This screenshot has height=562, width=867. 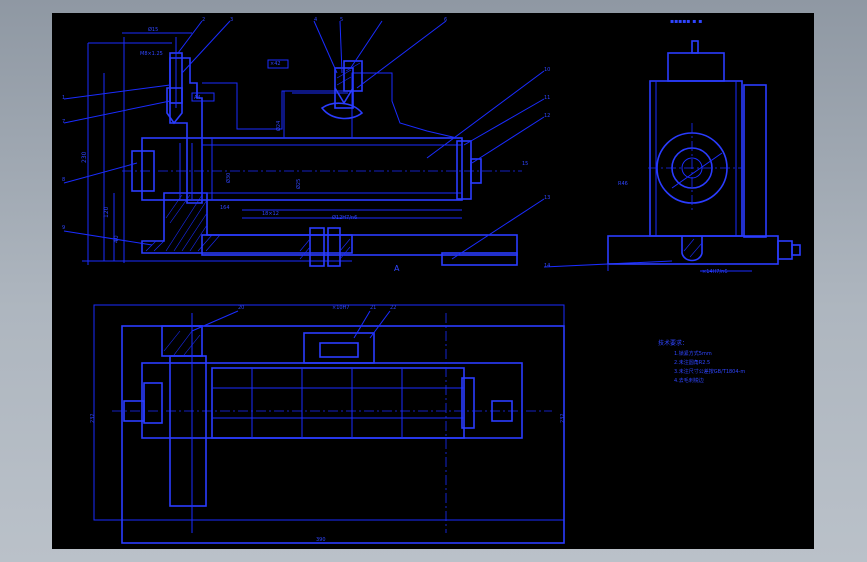 I want to click on notes-line-2: 2.未注圆角R2.5, so click(x=692, y=362).